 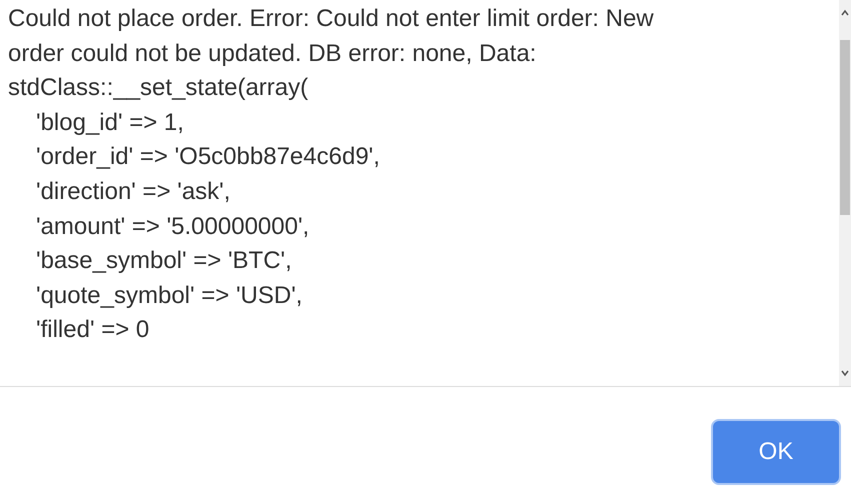 I want to click on data-line: 'quote_symbol' => 'USD',, so click(x=169, y=295).